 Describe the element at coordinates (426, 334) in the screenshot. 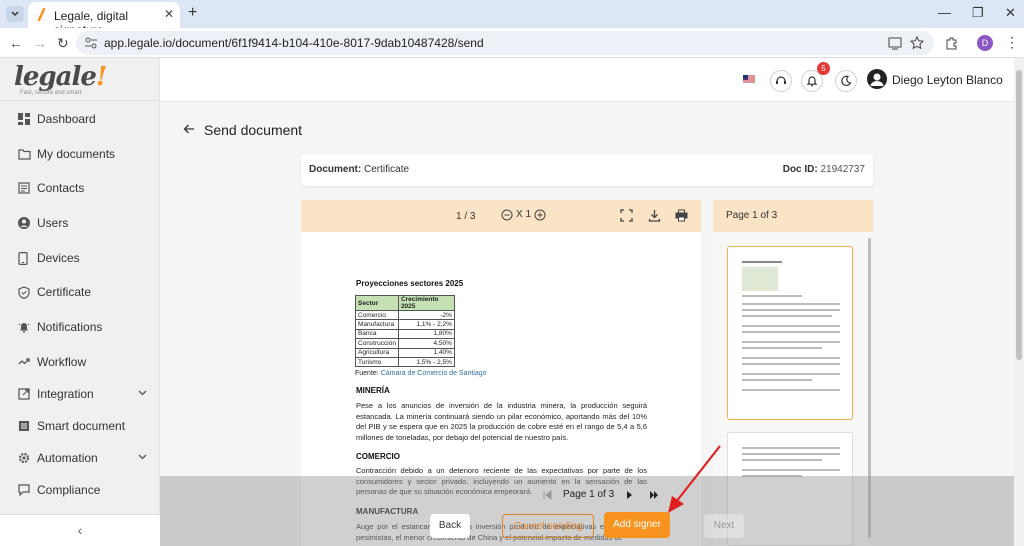

I see `doc-table-cell: 1,80%` at that location.